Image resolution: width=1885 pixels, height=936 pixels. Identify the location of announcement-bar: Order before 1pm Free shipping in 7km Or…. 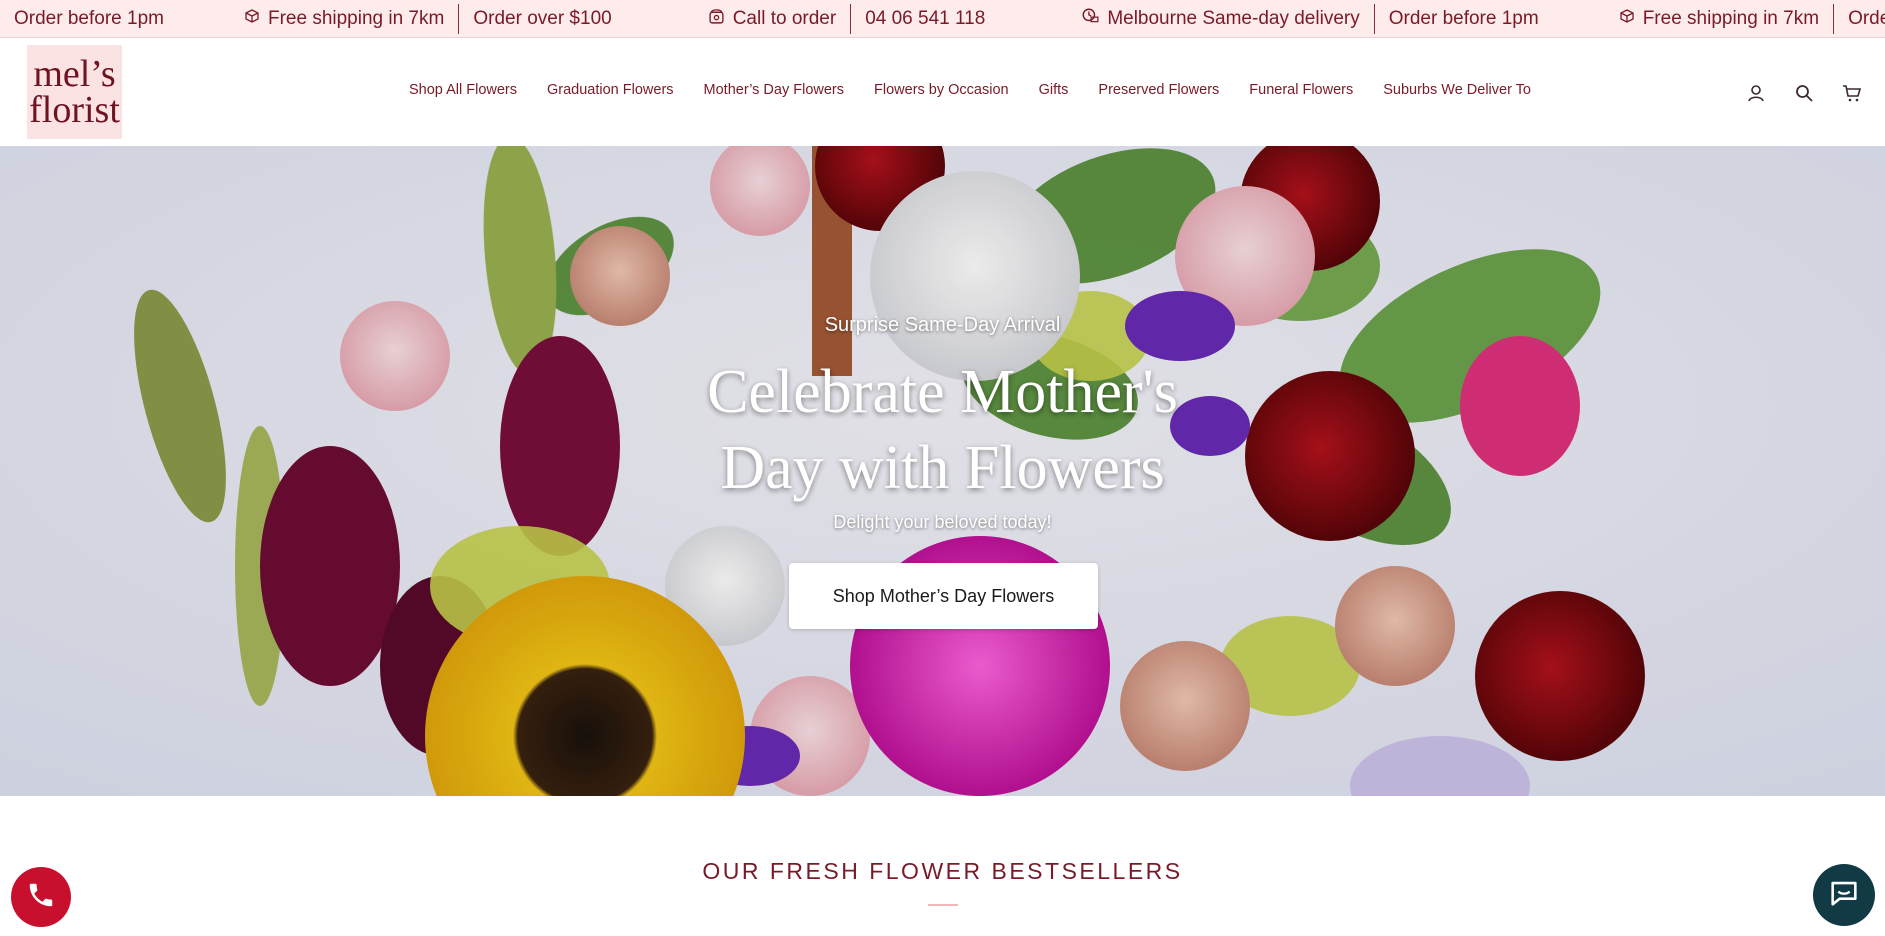
(942, 19).